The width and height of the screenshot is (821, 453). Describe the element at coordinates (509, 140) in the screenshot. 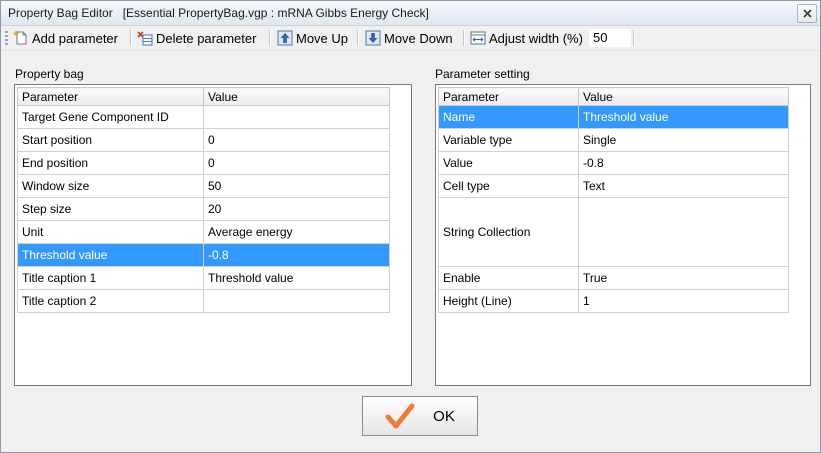

I see `parameter-cell: Variable type` at that location.